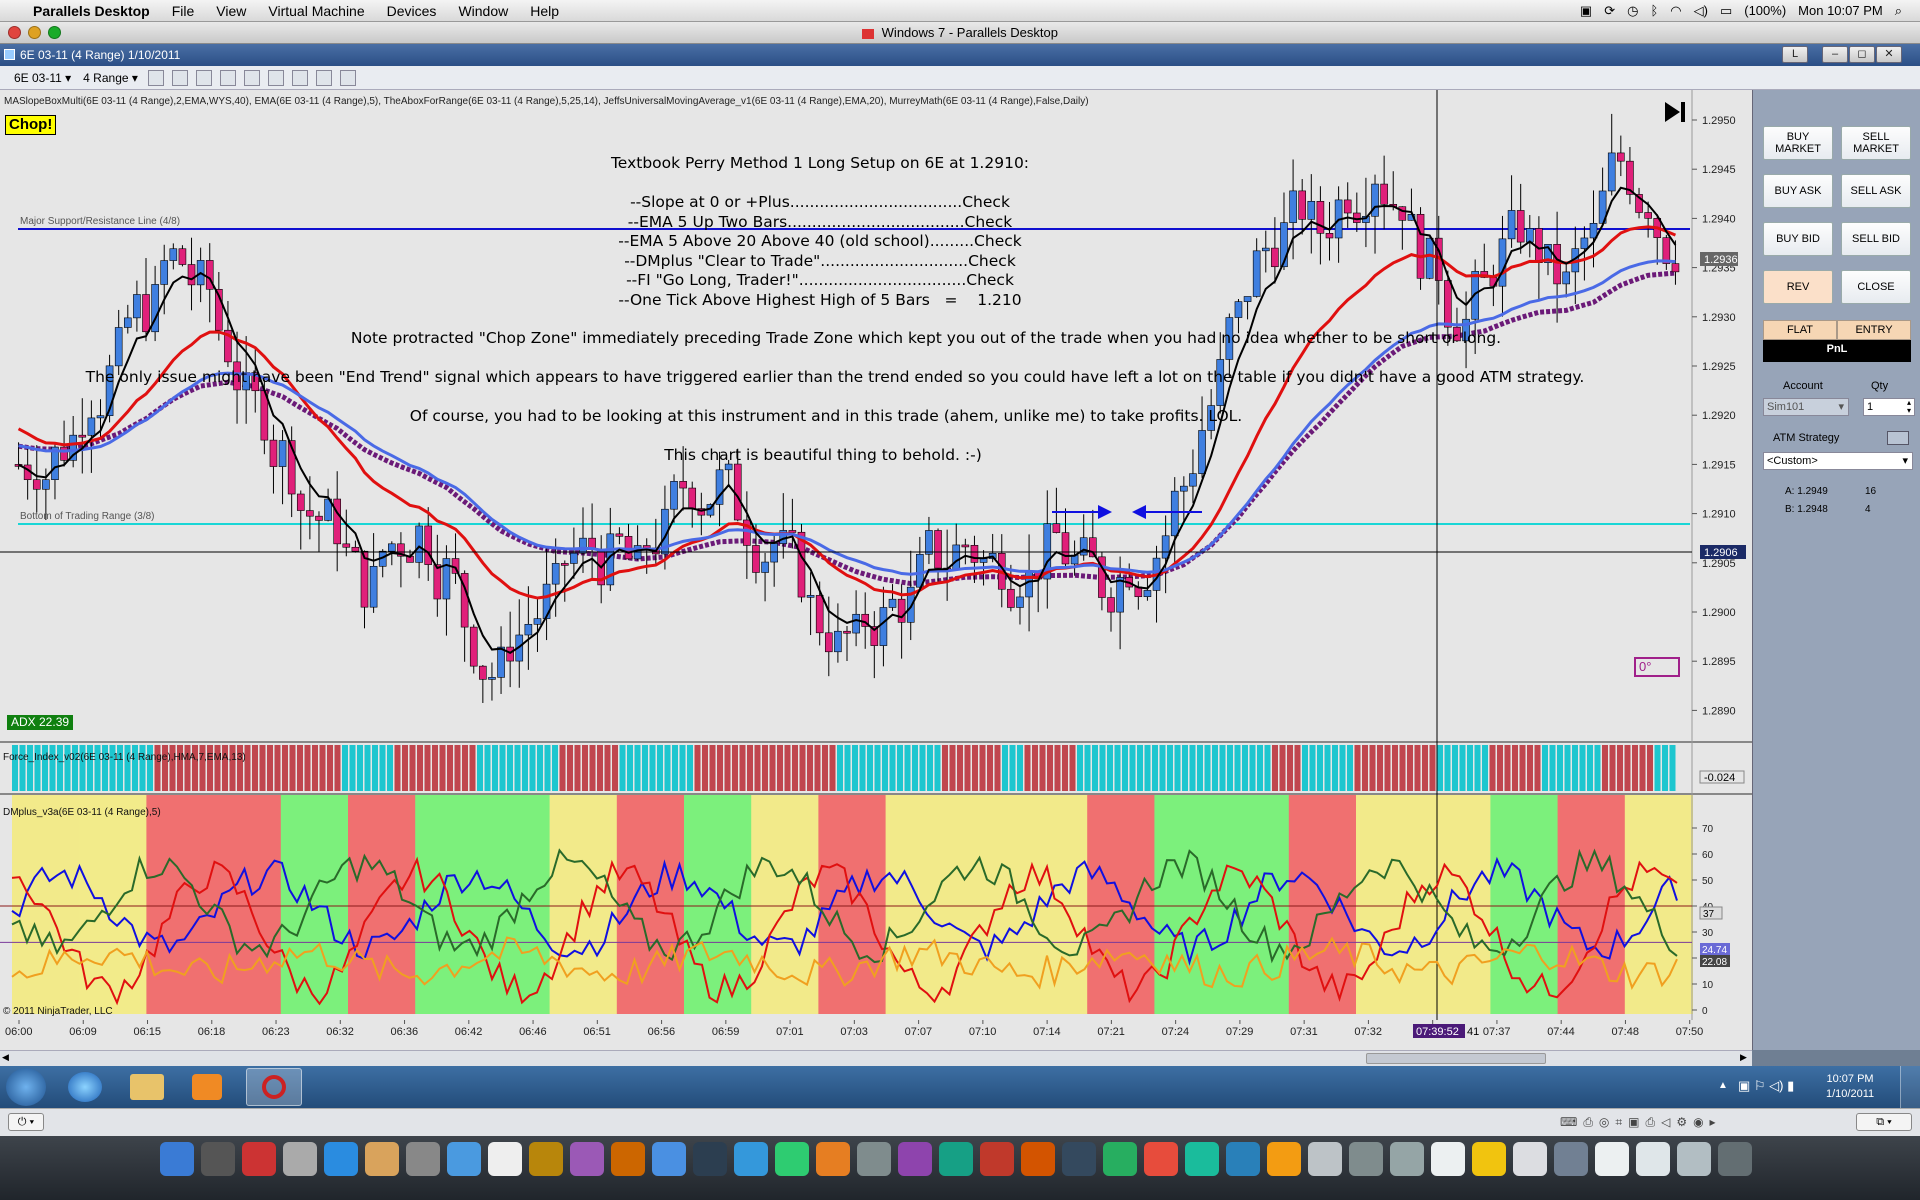 The width and height of the screenshot is (1920, 1200). Describe the element at coordinates (1798, 191) in the screenshot. I see `buy-ask-button: BUY ASK` at that location.